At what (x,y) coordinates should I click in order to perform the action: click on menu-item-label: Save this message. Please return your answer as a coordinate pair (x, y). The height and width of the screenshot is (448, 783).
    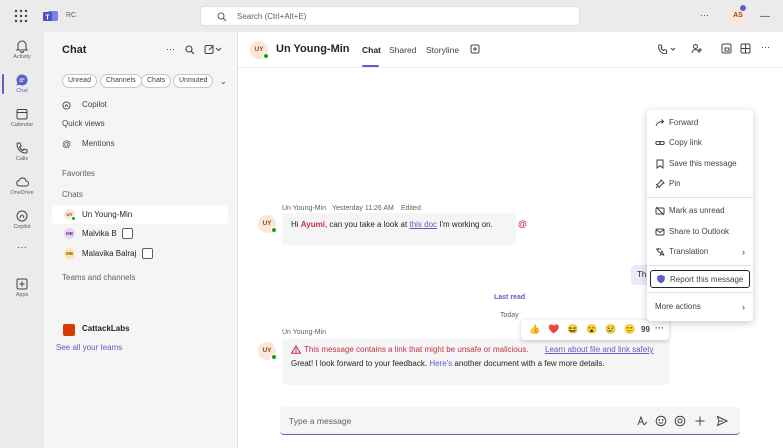
    Looking at the image, I should click on (703, 163).